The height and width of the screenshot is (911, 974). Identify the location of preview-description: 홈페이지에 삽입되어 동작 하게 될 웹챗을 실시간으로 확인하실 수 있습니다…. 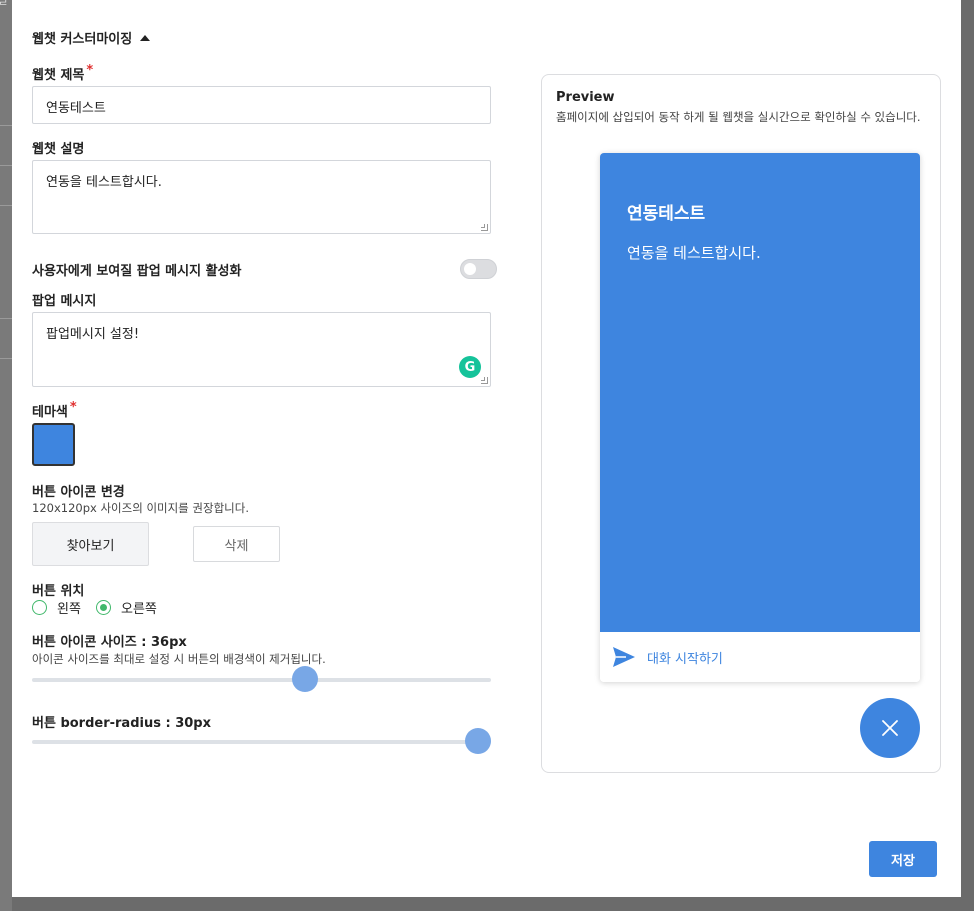
(738, 117).